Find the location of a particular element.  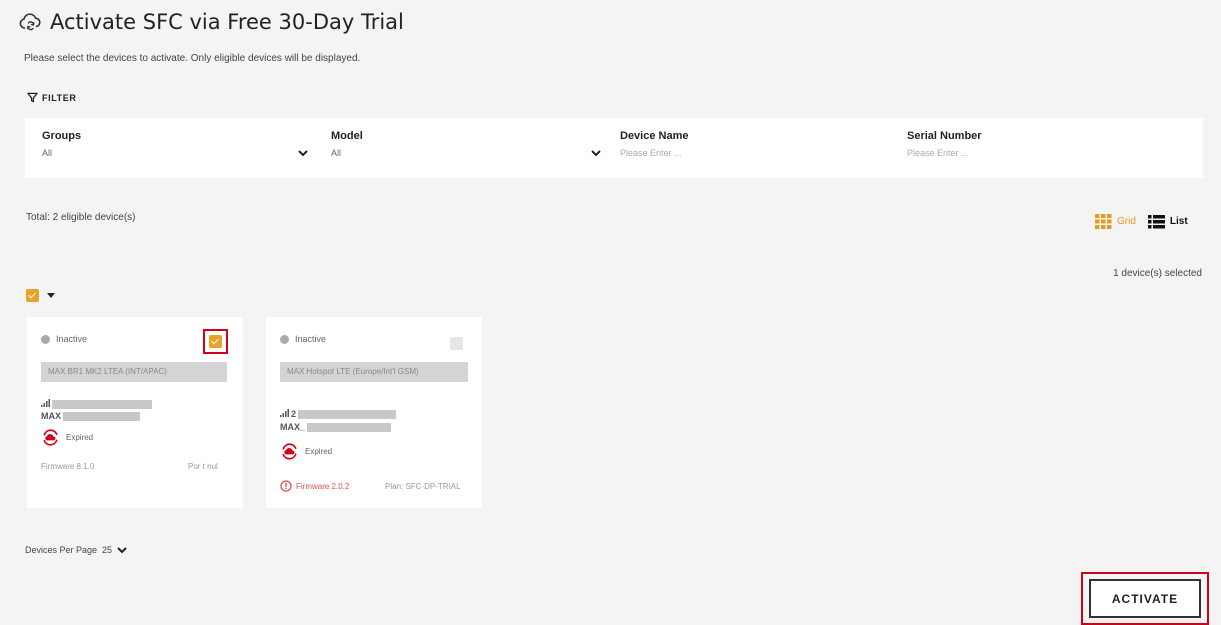

device-serial-row is located at coordinates (96, 404).